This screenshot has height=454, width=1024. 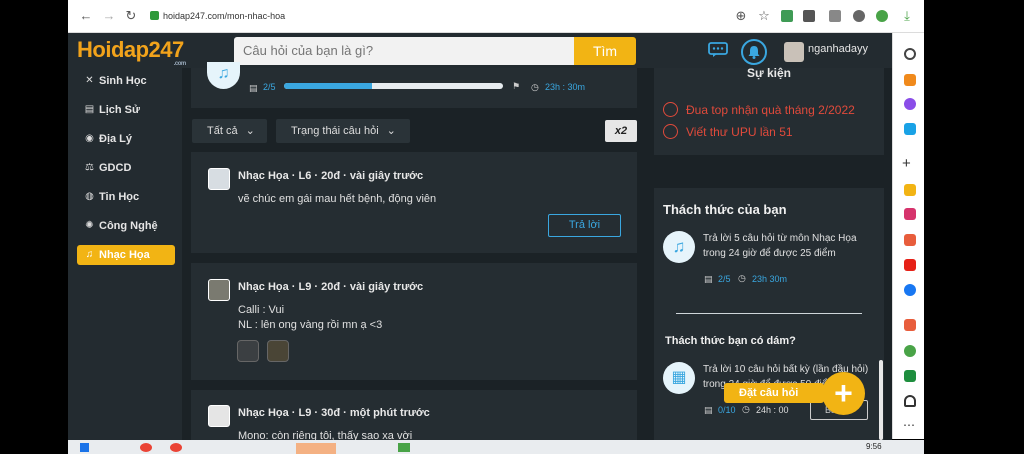 What do you see at coordinates (770, 110) in the screenshot?
I see `event-link: Đua top nhận quà tháng 2/2022` at bounding box center [770, 110].